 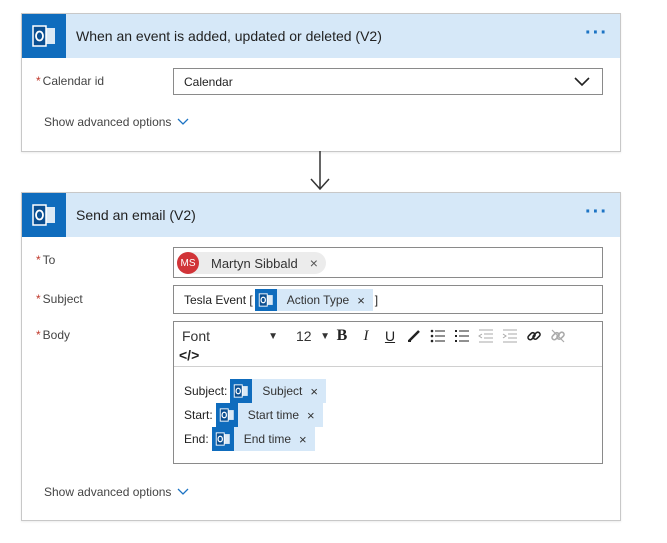 What do you see at coordinates (188, 263) in the screenshot?
I see `avatar: MS` at bounding box center [188, 263].